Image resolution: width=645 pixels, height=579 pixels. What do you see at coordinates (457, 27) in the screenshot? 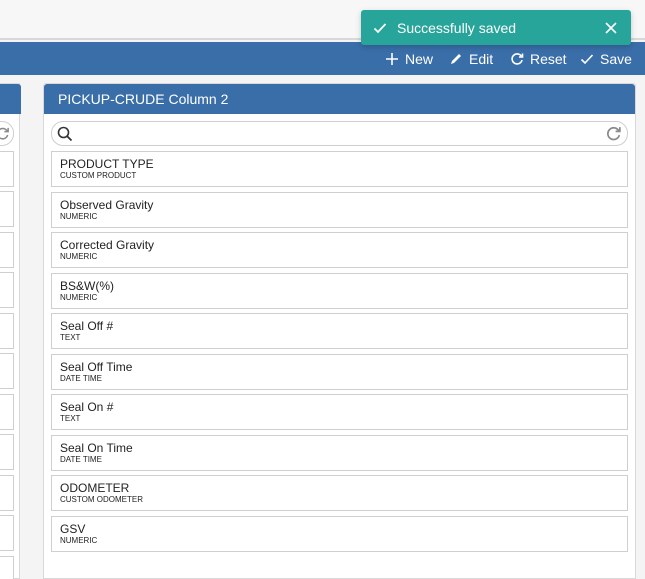
I see `toast-message: Successfully saved` at bounding box center [457, 27].